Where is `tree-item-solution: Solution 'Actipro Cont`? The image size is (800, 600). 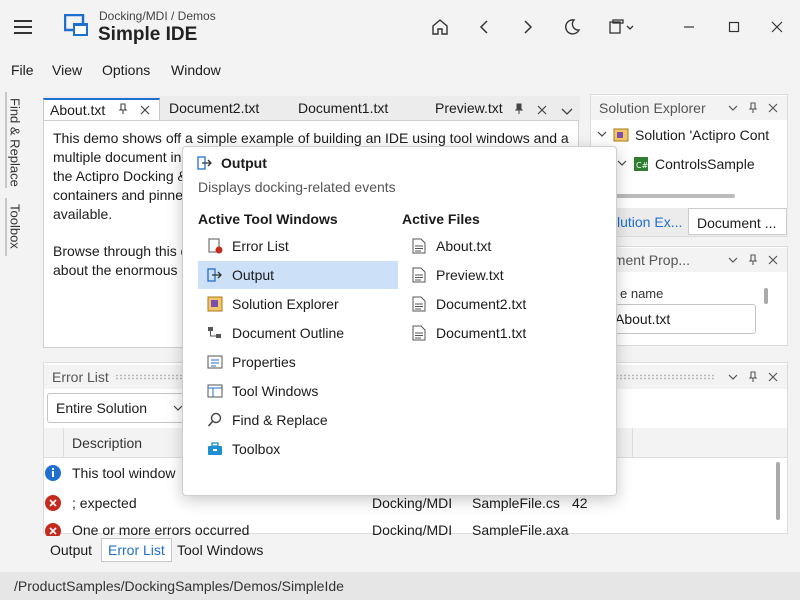 tree-item-solution: Solution 'Actipro Cont is located at coordinates (683, 135).